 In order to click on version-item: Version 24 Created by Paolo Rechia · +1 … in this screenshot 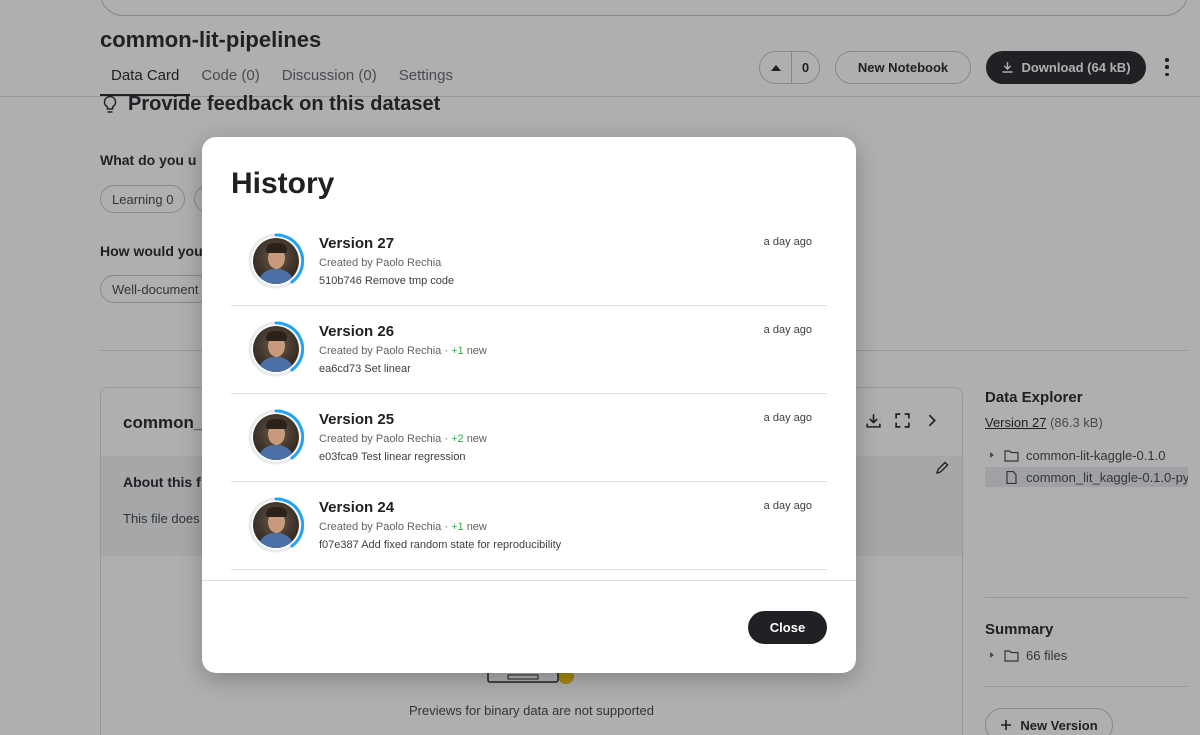, I will do `click(529, 526)`.